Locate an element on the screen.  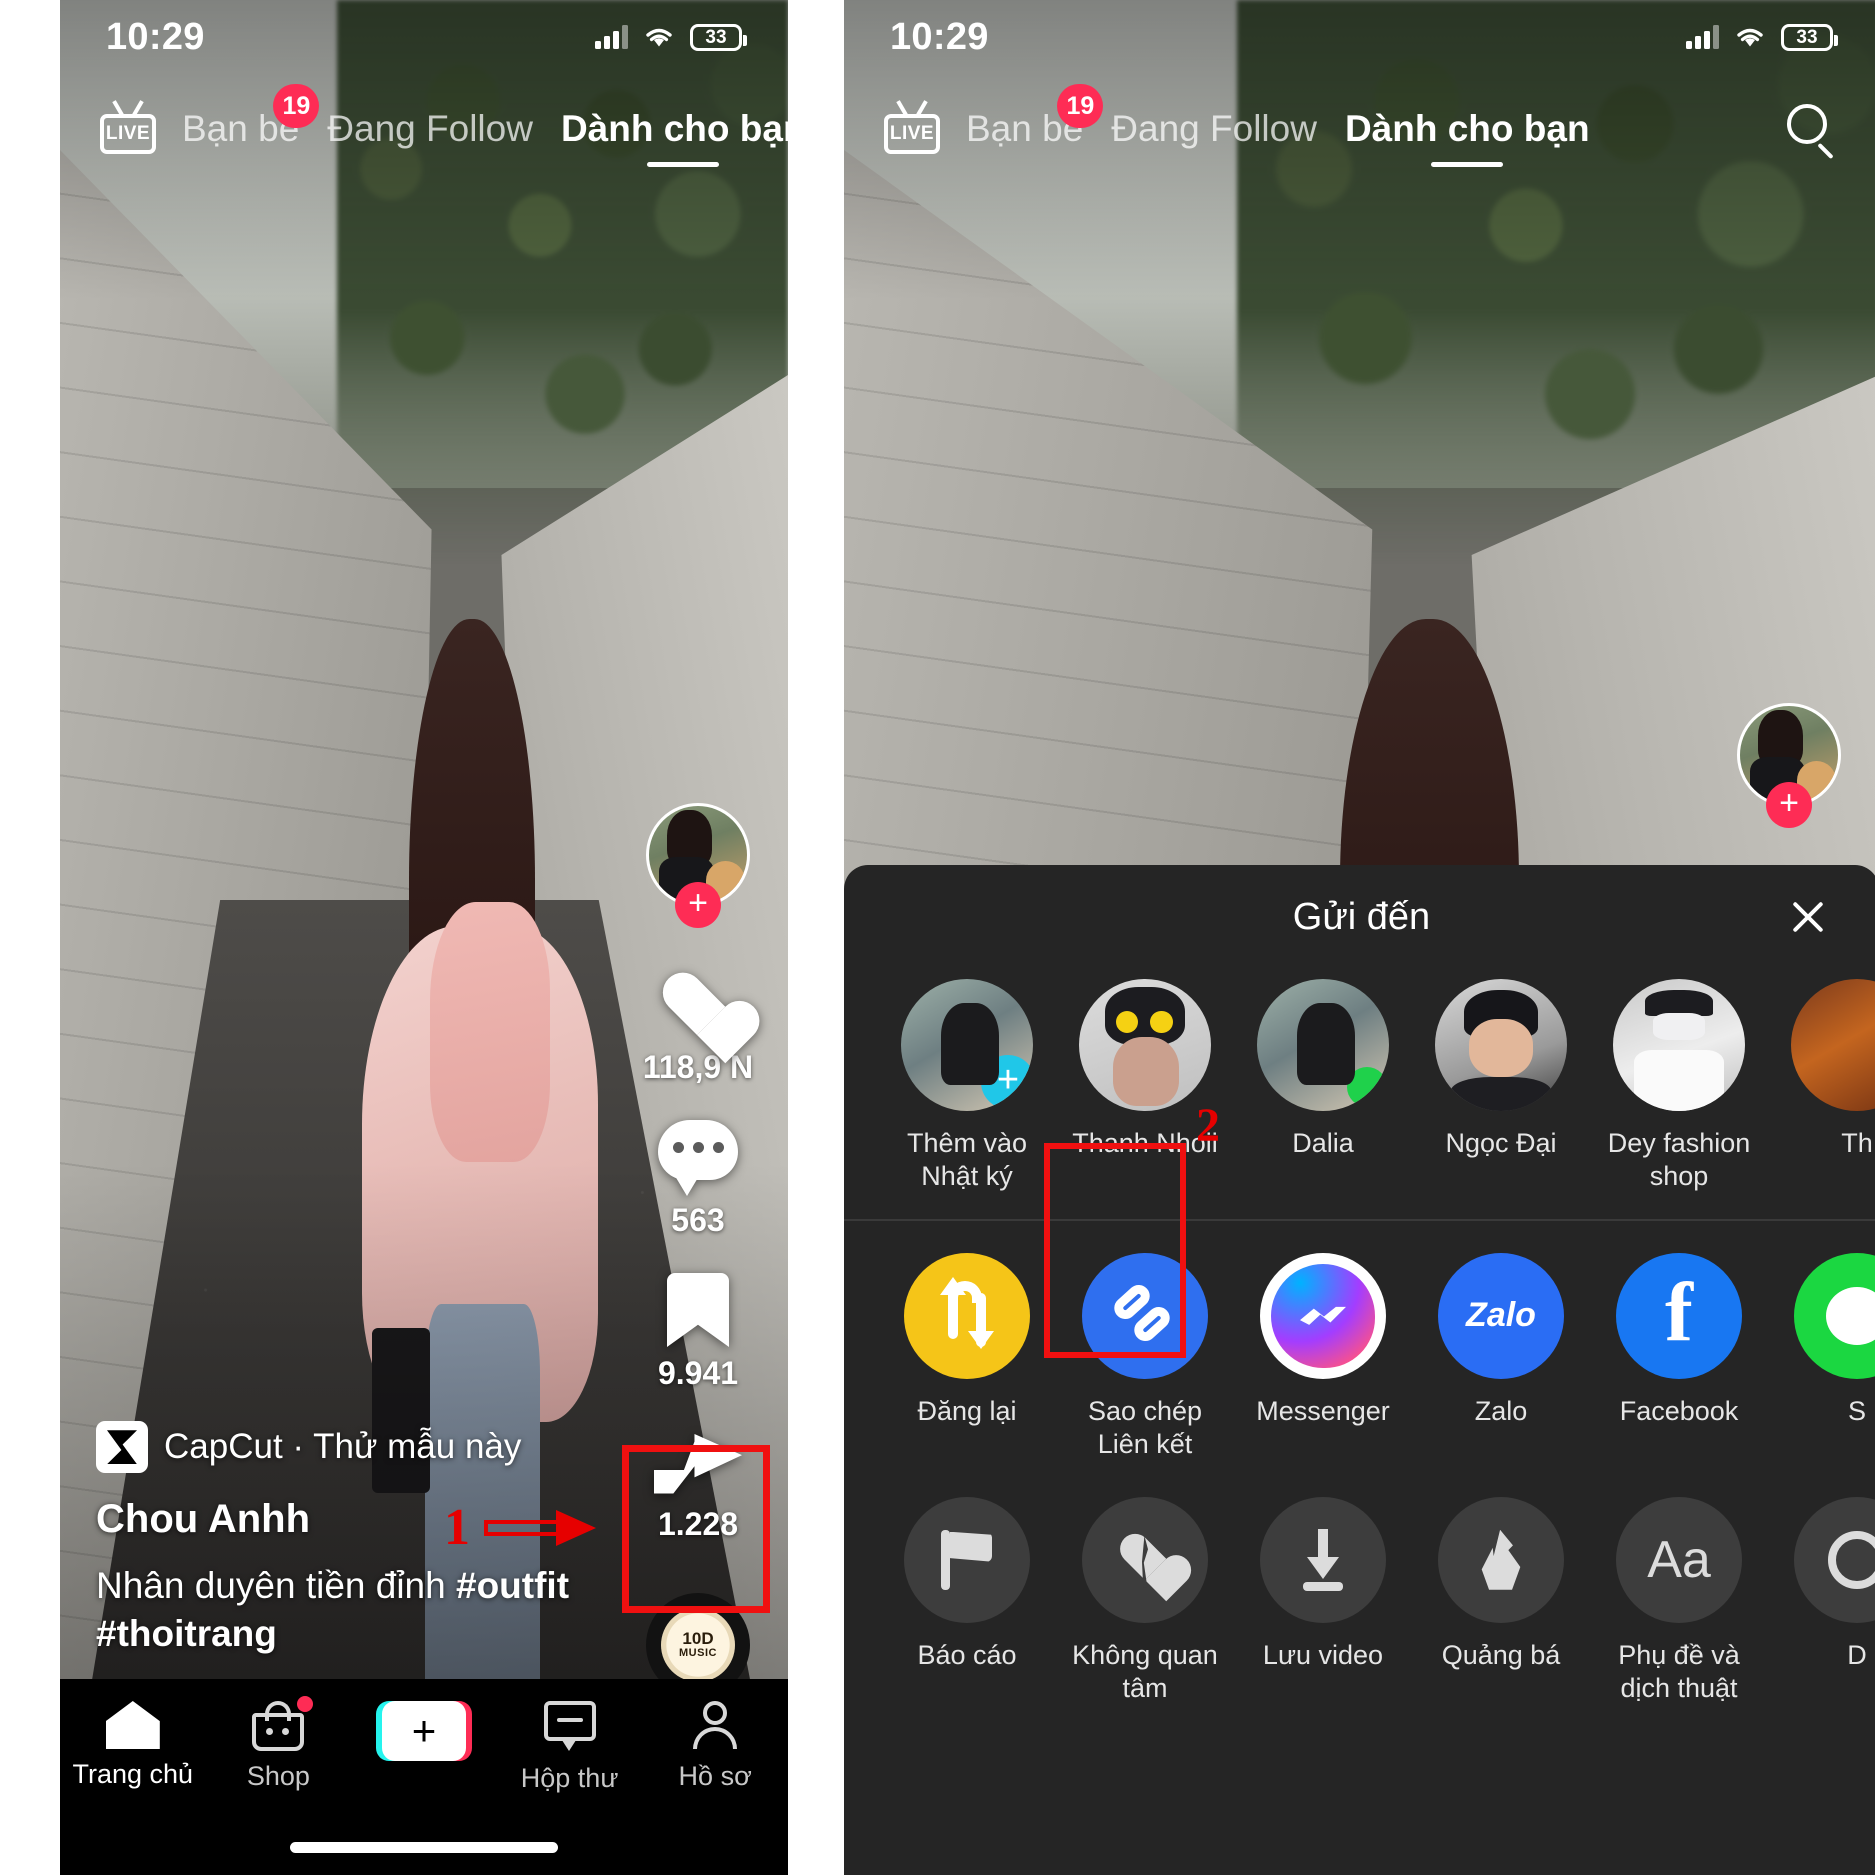
action-label: D is located at coordinates (1857, 1654).